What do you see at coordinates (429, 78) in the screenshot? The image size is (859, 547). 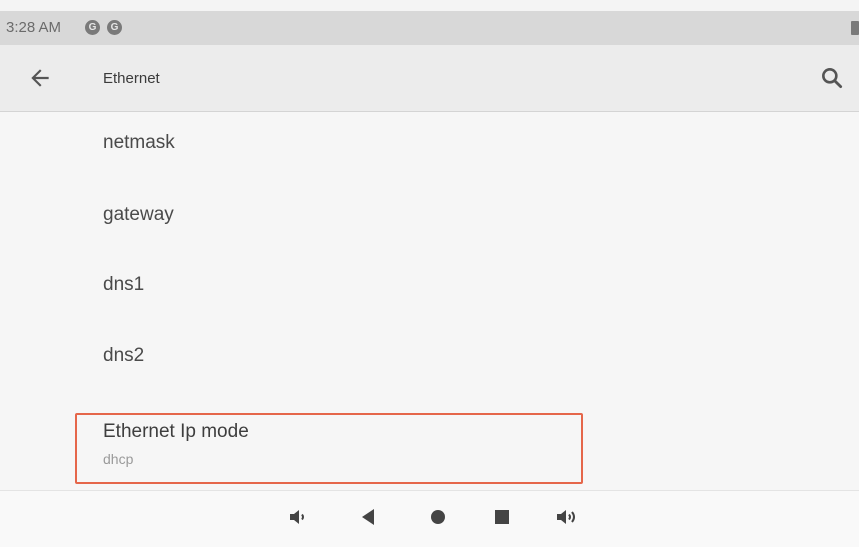 I see `app-bar: Ethernet` at bounding box center [429, 78].